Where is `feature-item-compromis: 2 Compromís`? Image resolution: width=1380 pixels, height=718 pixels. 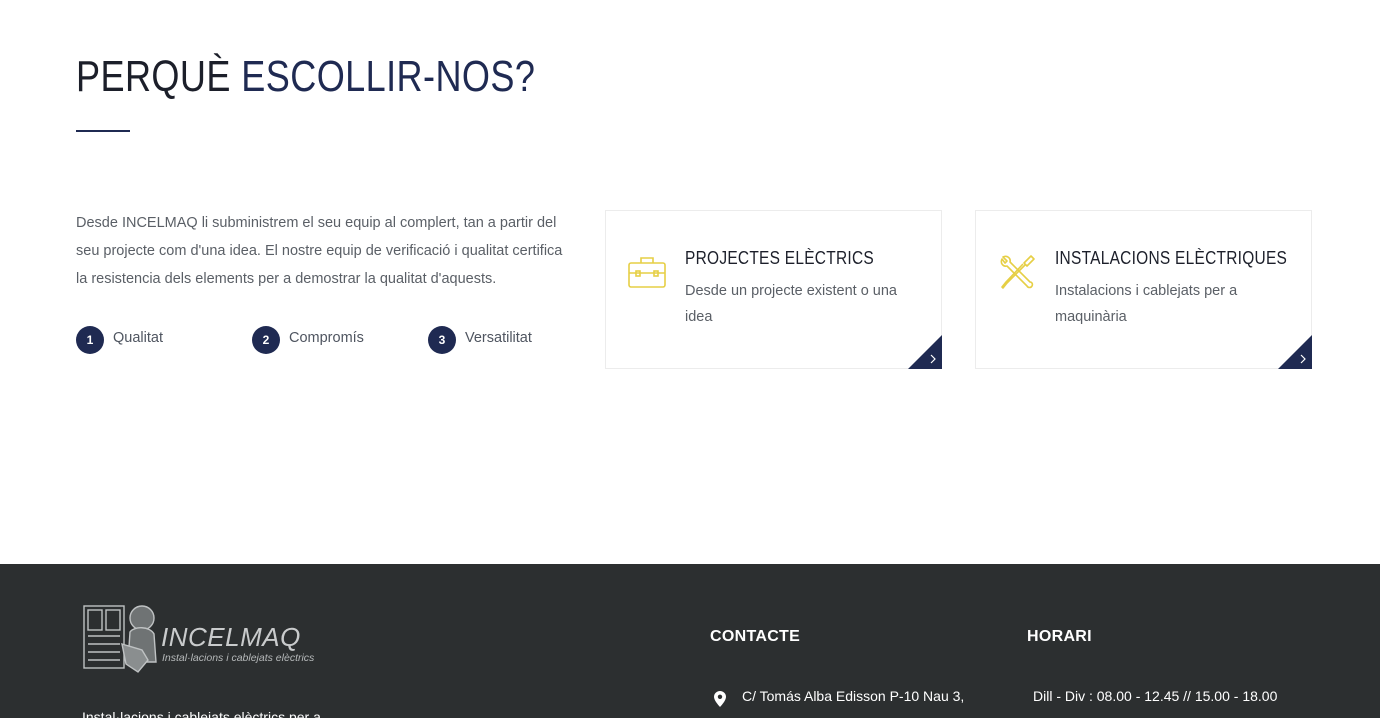
feature-item-compromis: 2 Compromís is located at coordinates (308, 340).